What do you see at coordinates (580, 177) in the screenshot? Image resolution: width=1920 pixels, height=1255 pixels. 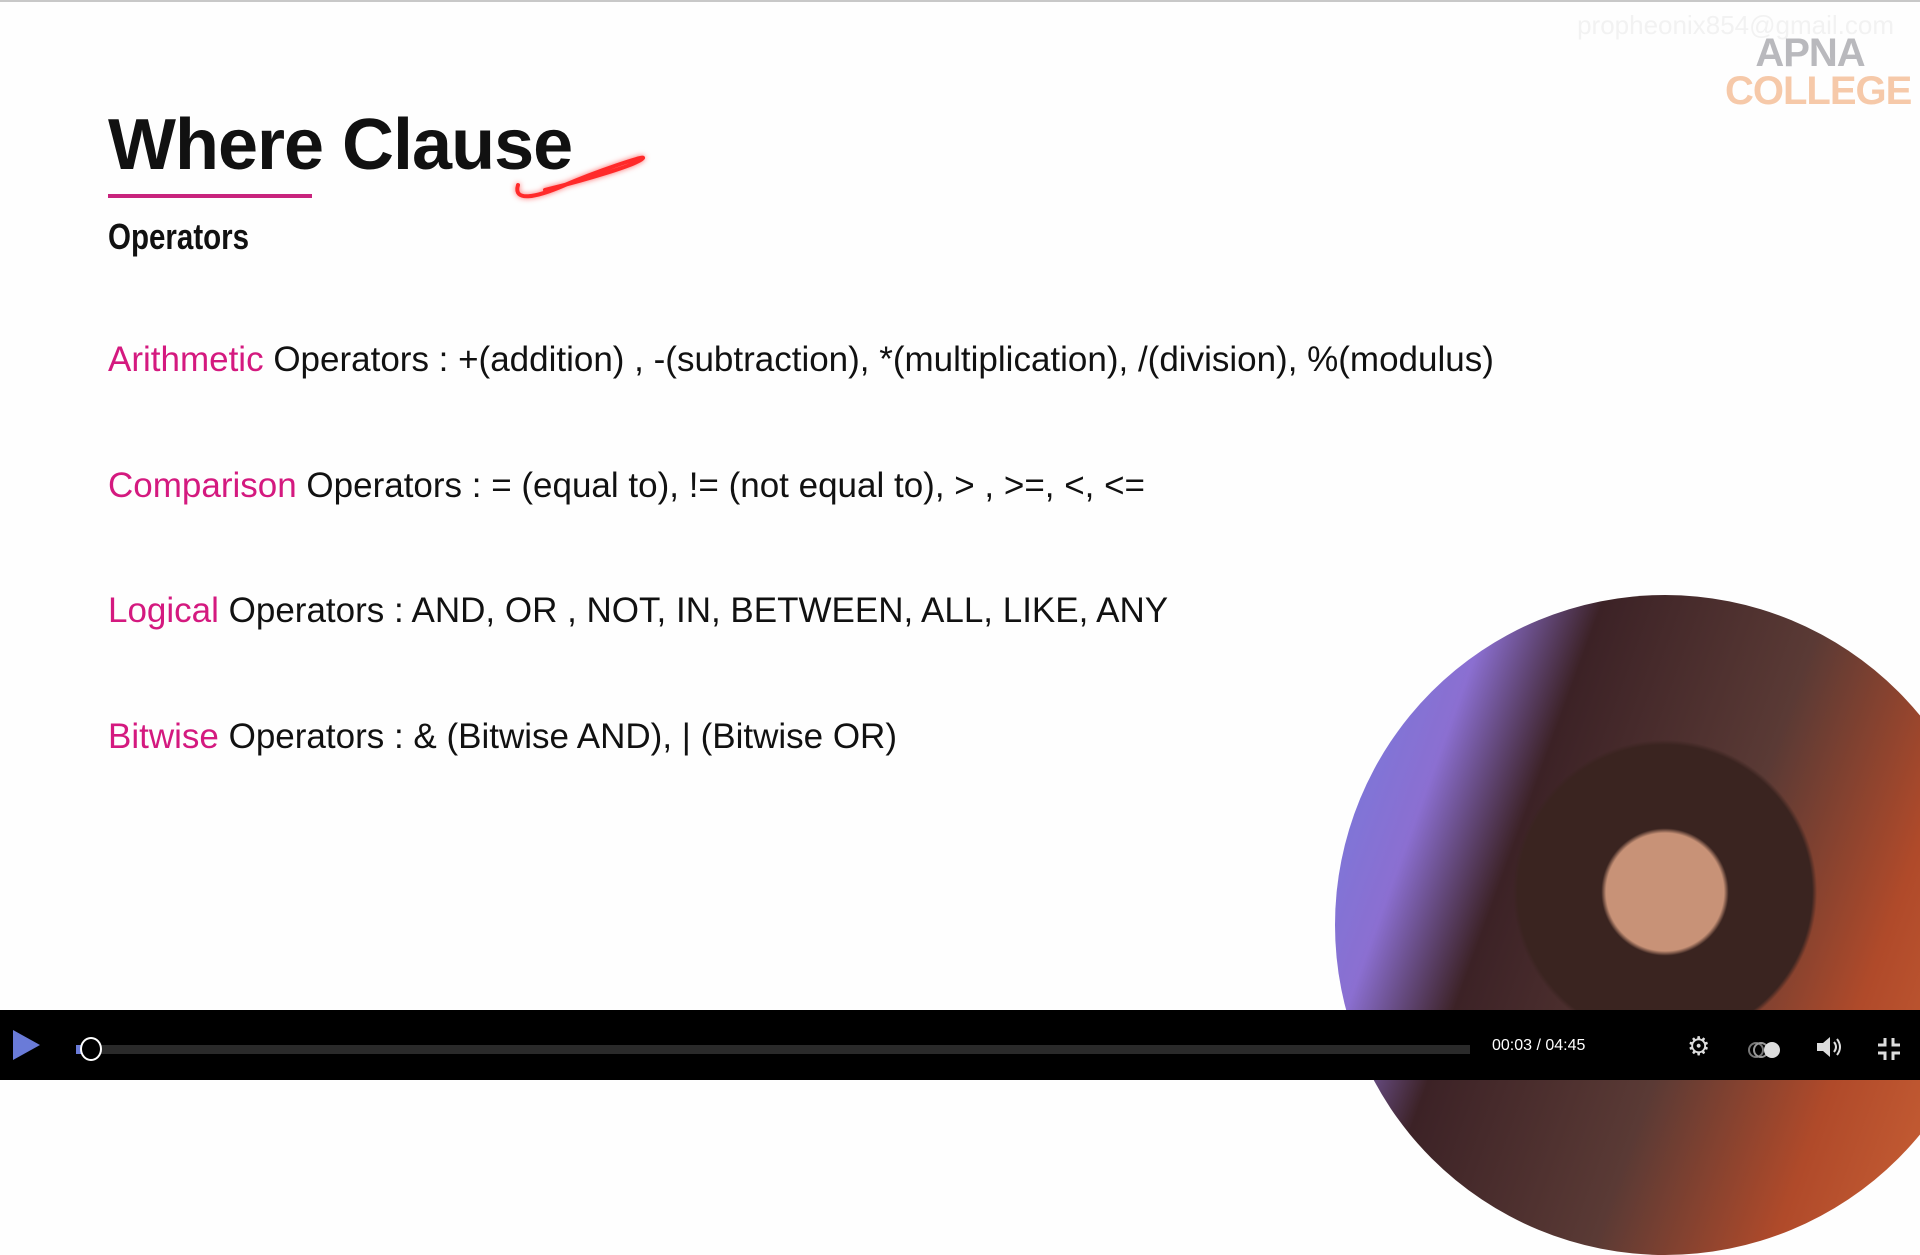 I see `red-annotation-scribble` at bounding box center [580, 177].